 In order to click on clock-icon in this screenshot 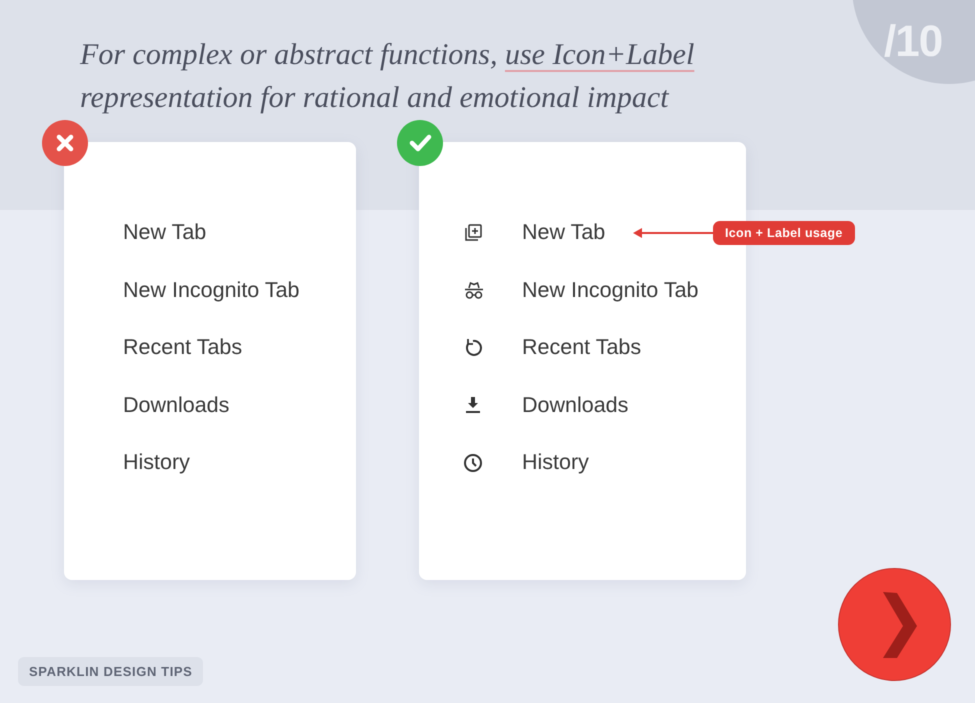, I will do `click(473, 462)`.